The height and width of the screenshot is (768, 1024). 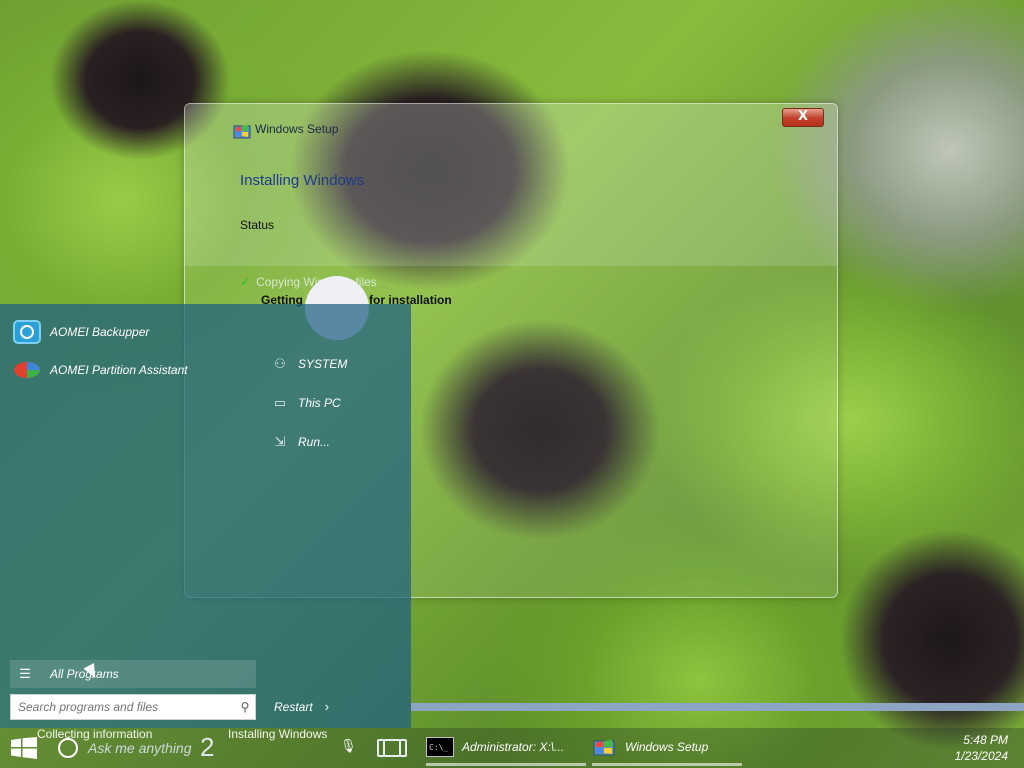 What do you see at coordinates (140, 748) in the screenshot?
I see `taskbar-search-prompt: Ask me anything` at bounding box center [140, 748].